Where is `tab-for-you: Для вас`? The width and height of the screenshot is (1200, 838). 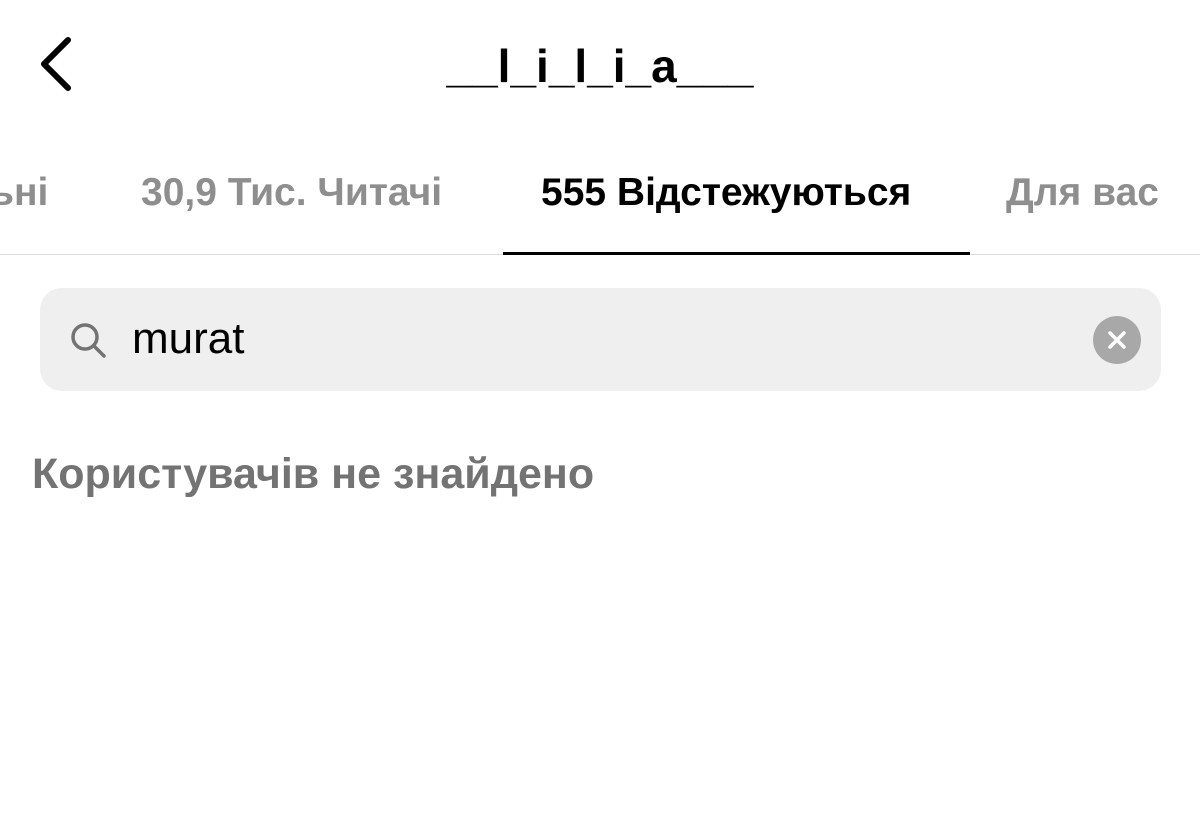 tab-for-you: Для вас is located at coordinates (1082, 193).